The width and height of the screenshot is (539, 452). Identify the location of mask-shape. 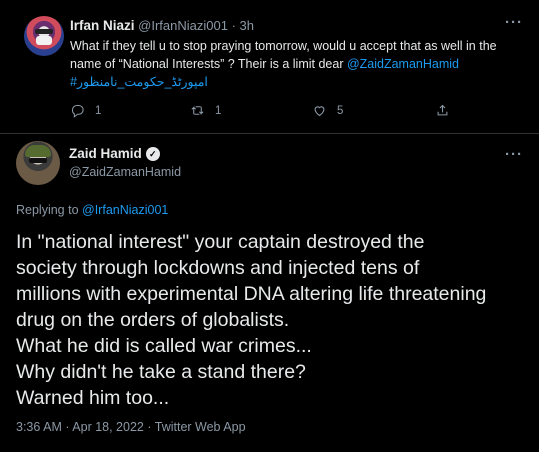
(44, 40).